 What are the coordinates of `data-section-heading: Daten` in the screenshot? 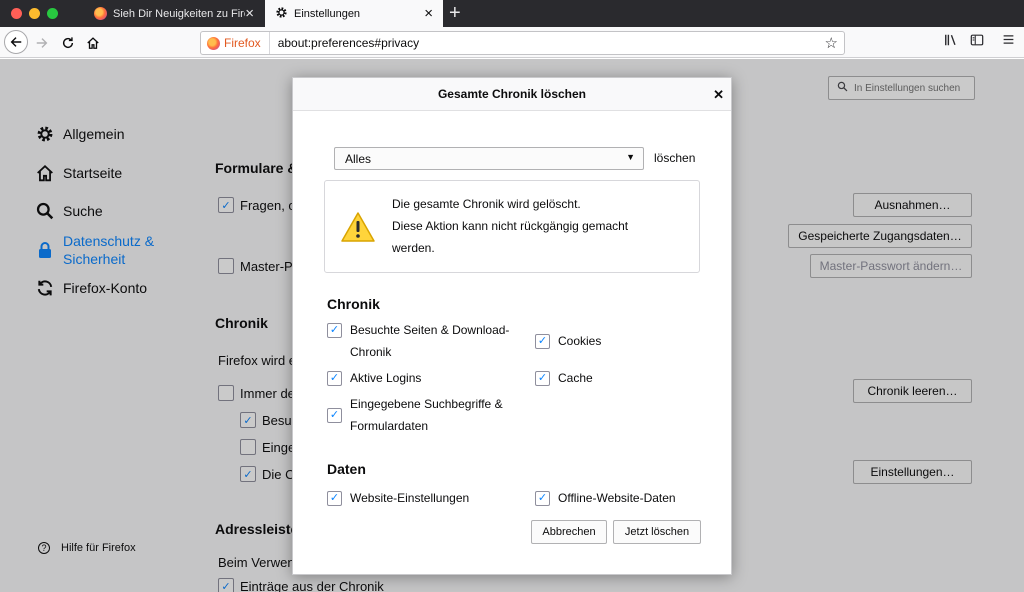 It's located at (346, 469).